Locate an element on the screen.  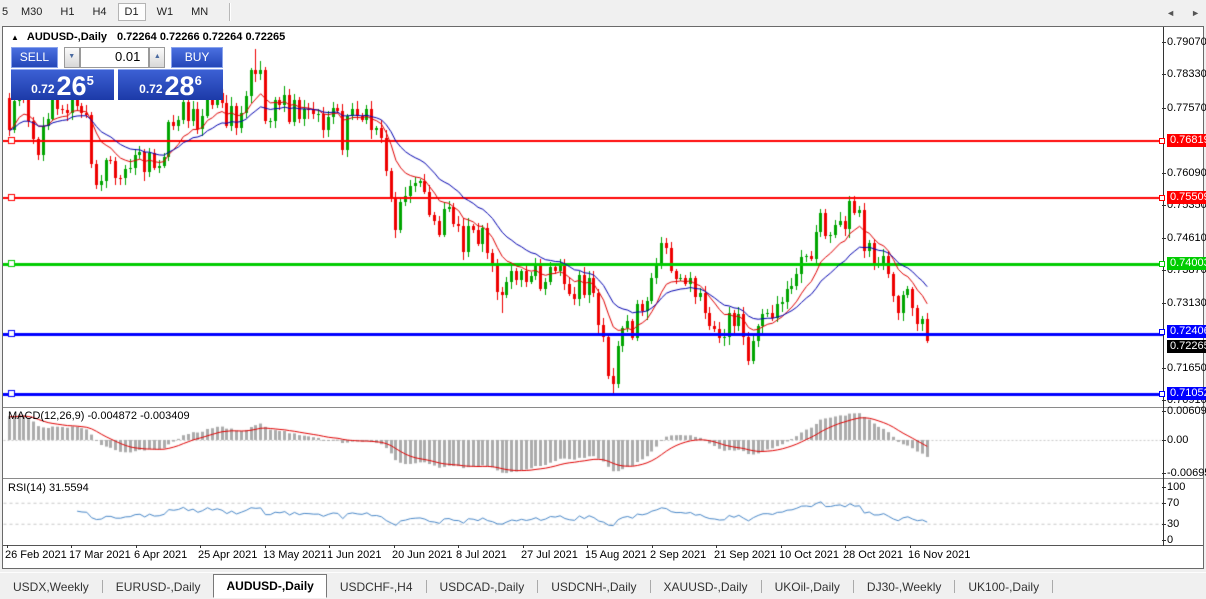
macd-axis-label: 0.00 is located at coordinates (1175, 439).